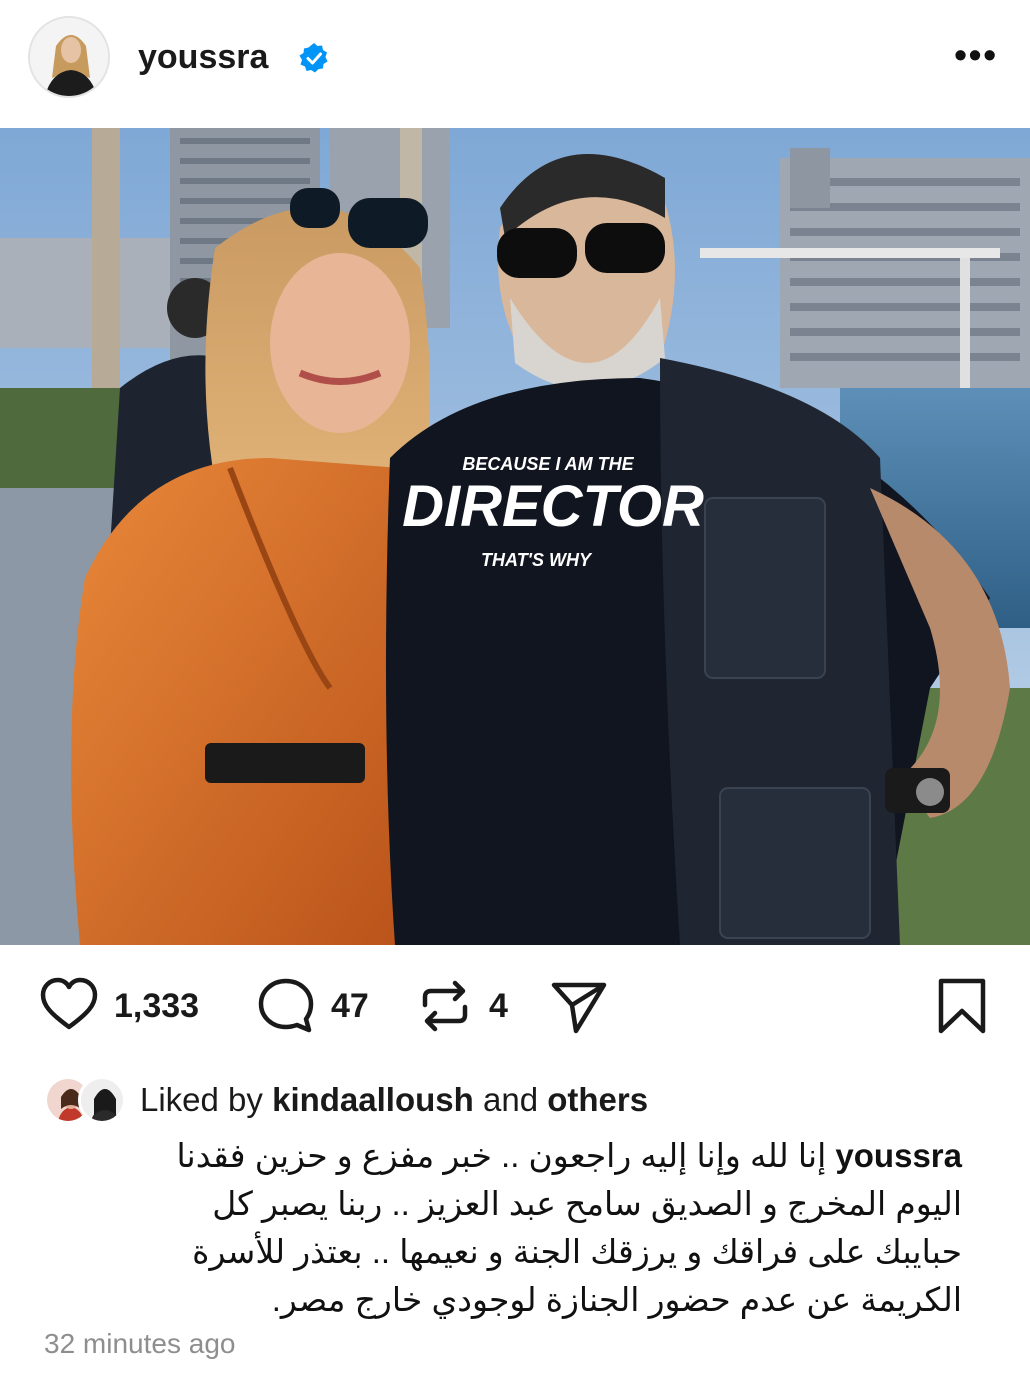 This screenshot has height=1400, width=1030. Describe the element at coordinates (350, 1006) in the screenshot. I see `comments-count: 47` at that location.